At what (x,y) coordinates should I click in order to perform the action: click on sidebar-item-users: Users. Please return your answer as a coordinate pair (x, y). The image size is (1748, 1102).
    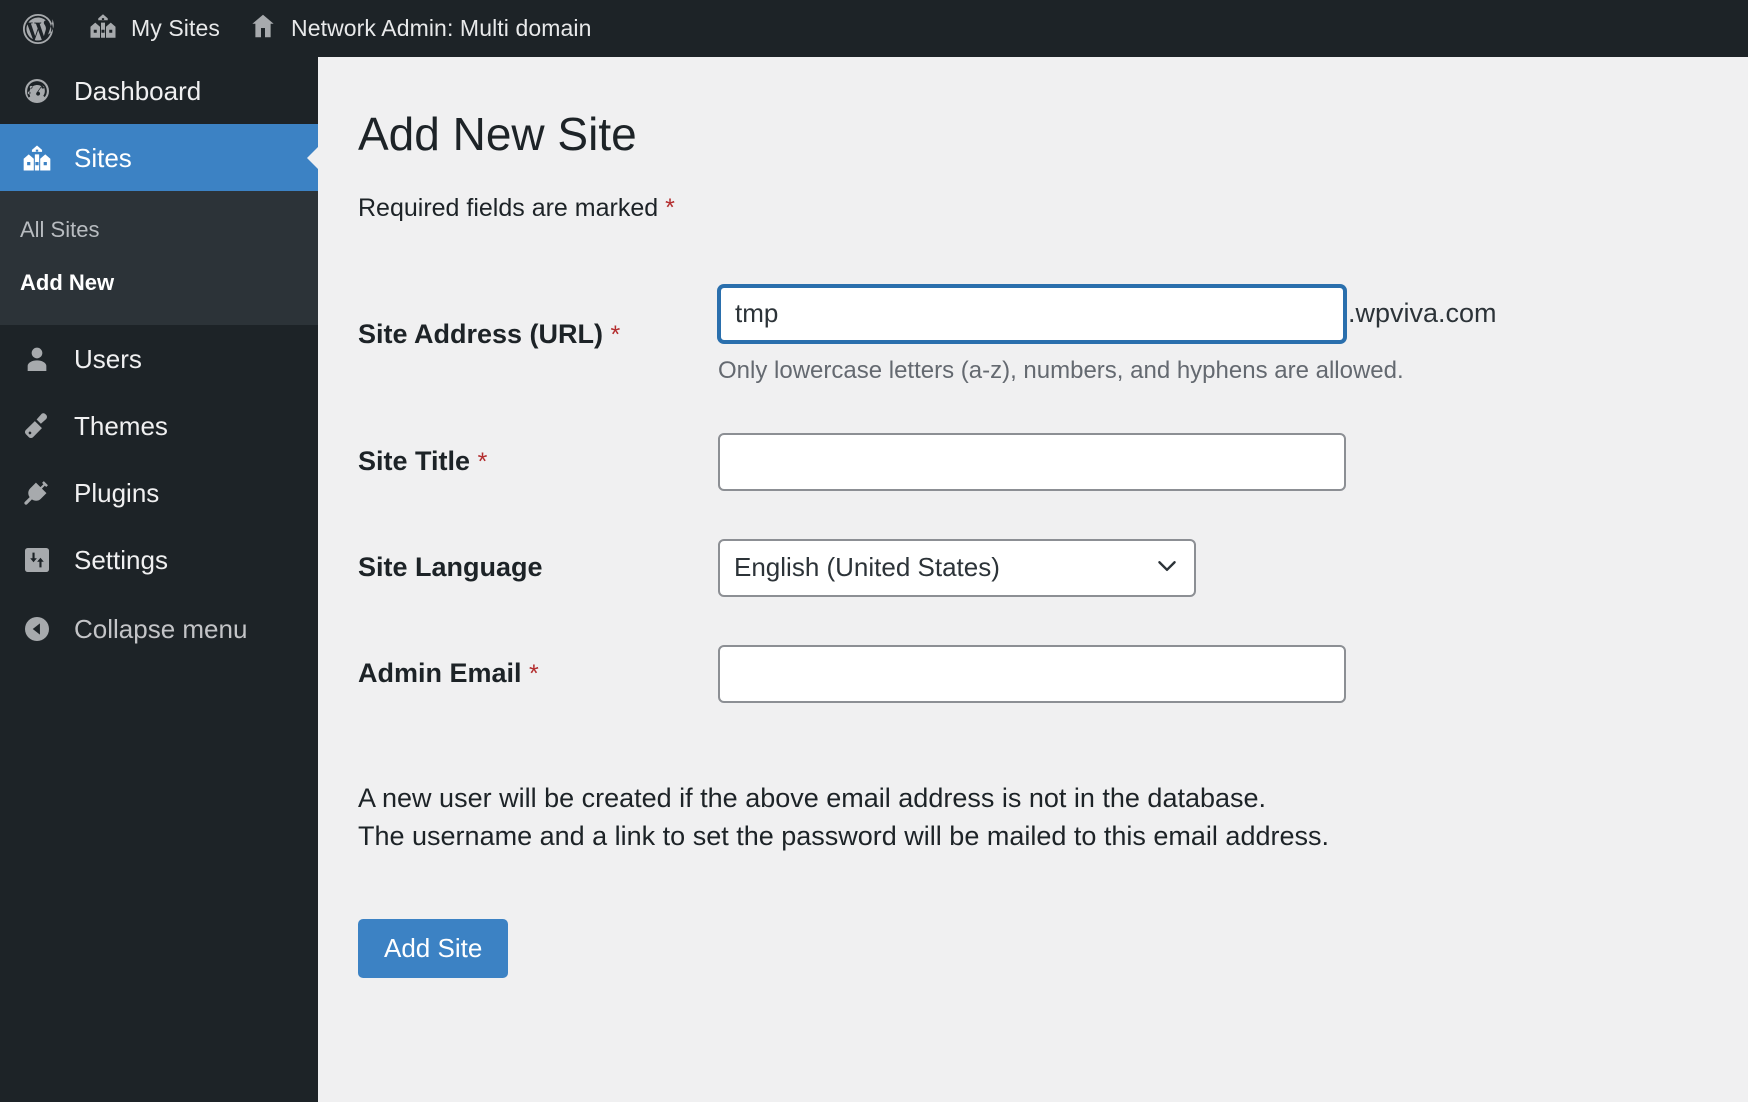
    Looking at the image, I should click on (159, 358).